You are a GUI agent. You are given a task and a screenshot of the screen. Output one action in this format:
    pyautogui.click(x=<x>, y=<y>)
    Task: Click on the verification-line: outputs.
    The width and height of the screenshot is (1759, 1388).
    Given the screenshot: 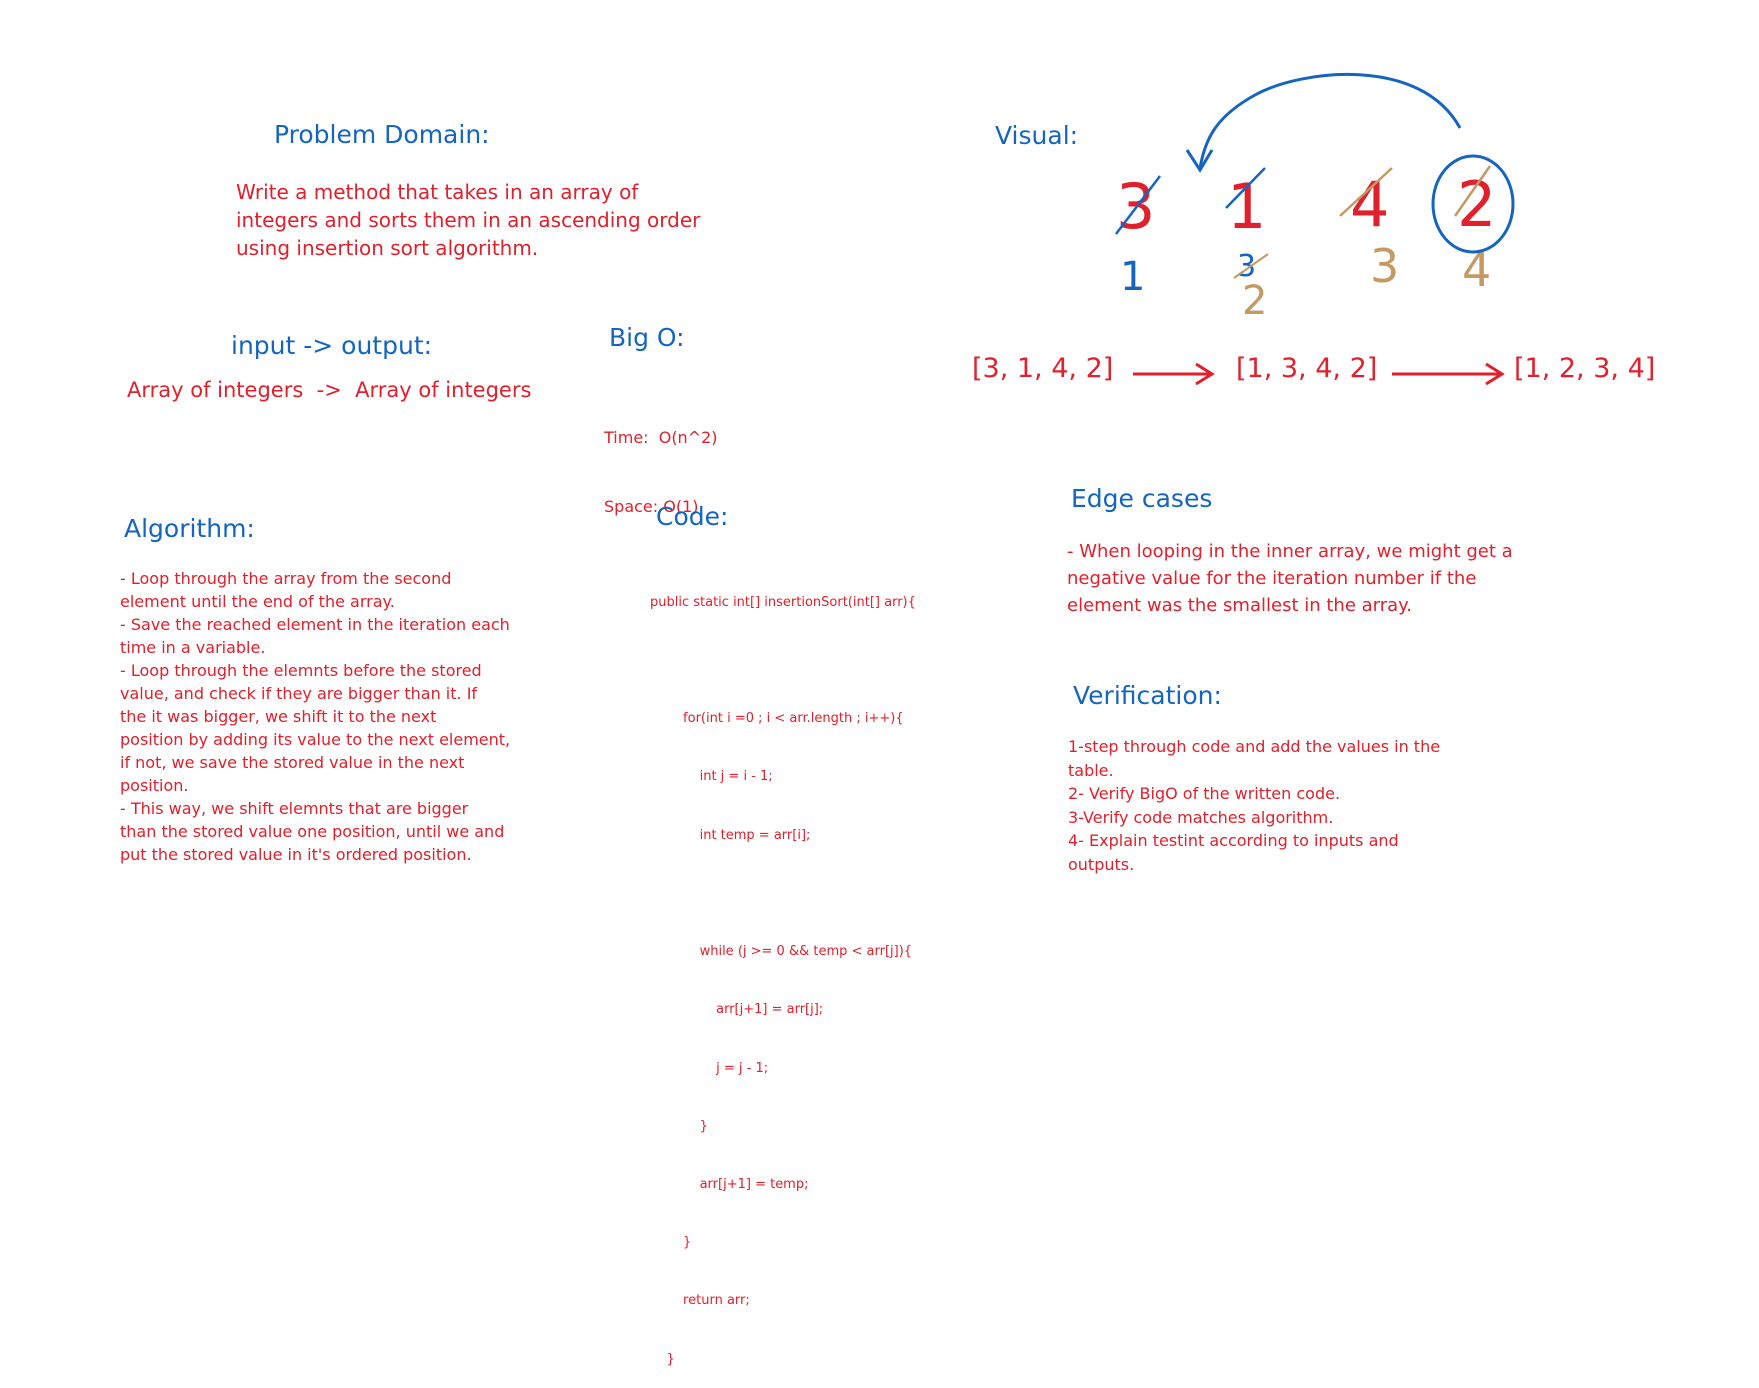 What is the action you would take?
    pyautogui.click(x=1101, y=864)
    